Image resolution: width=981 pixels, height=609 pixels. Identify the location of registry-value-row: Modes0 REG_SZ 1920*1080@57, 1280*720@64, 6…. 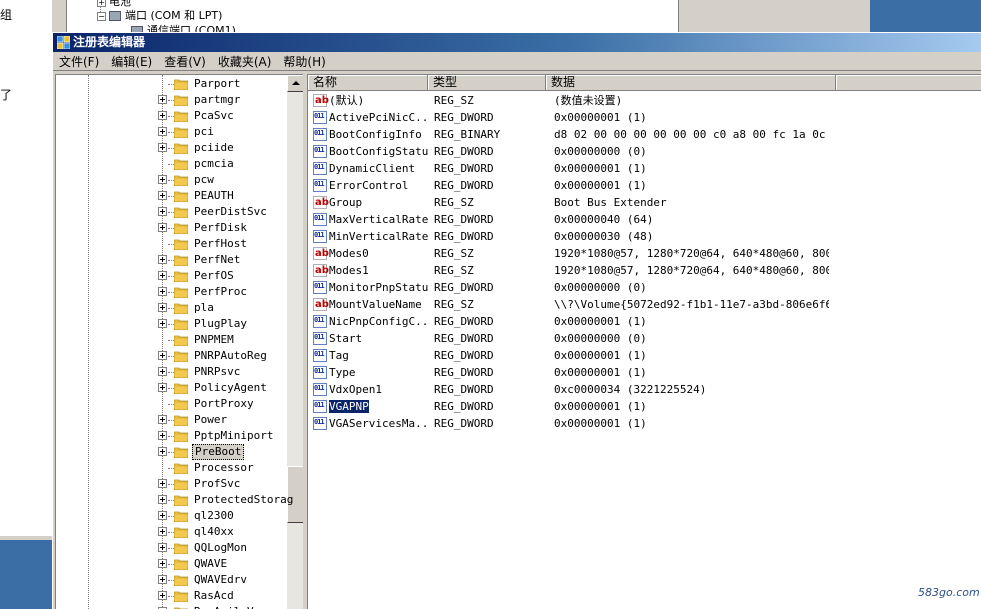
(644, 253).